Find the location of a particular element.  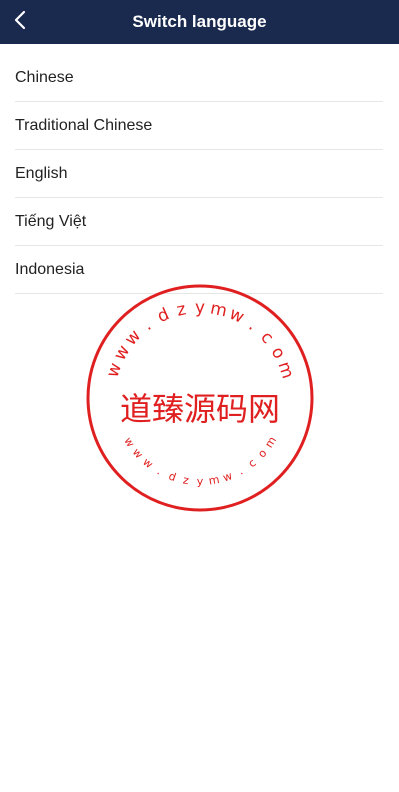

language-option-vietnamese: Tiếng Việt is located at coordinates (199, 222).